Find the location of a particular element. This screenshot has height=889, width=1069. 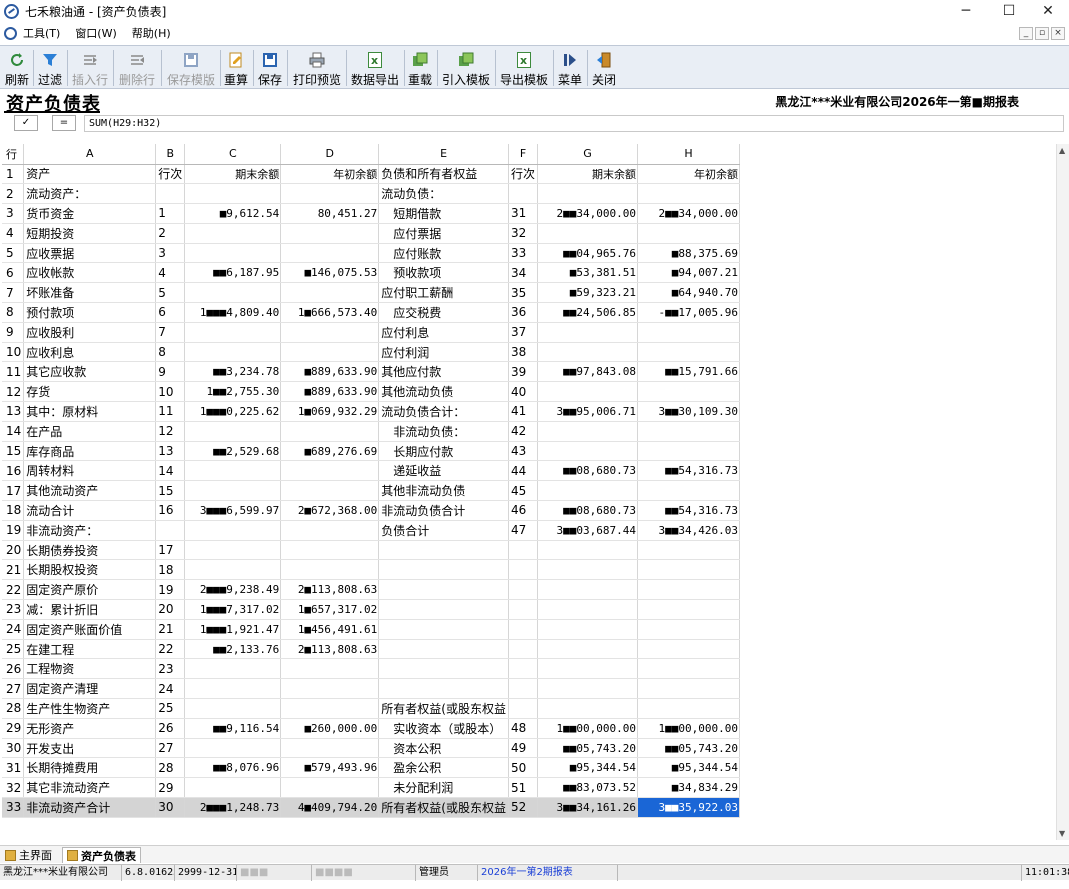

scroll-up-icon: ▲ is located at coordinates (1062, 150).